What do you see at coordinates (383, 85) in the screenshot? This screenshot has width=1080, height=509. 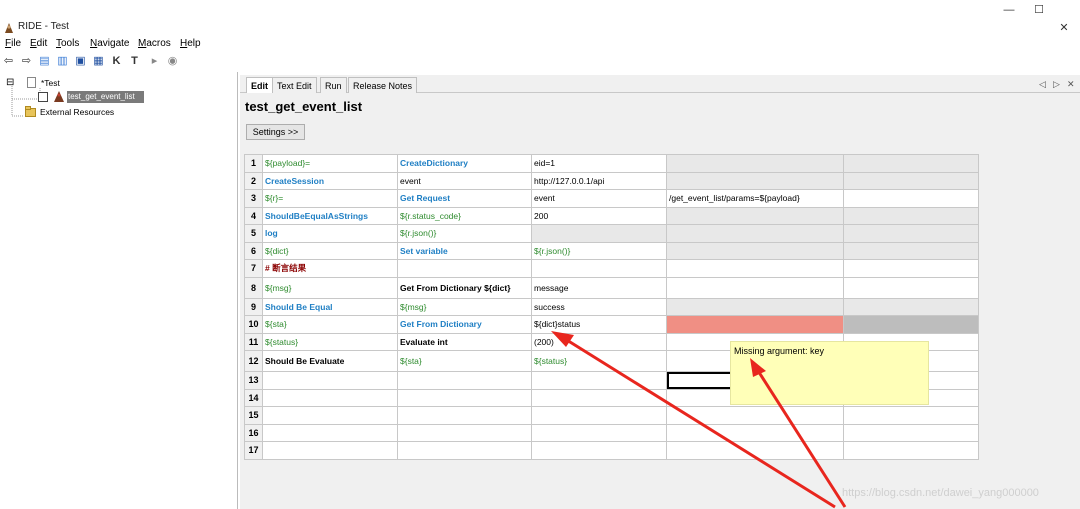 I see `tab-release-notes: Release Notes` at bounding box center [383, 85].